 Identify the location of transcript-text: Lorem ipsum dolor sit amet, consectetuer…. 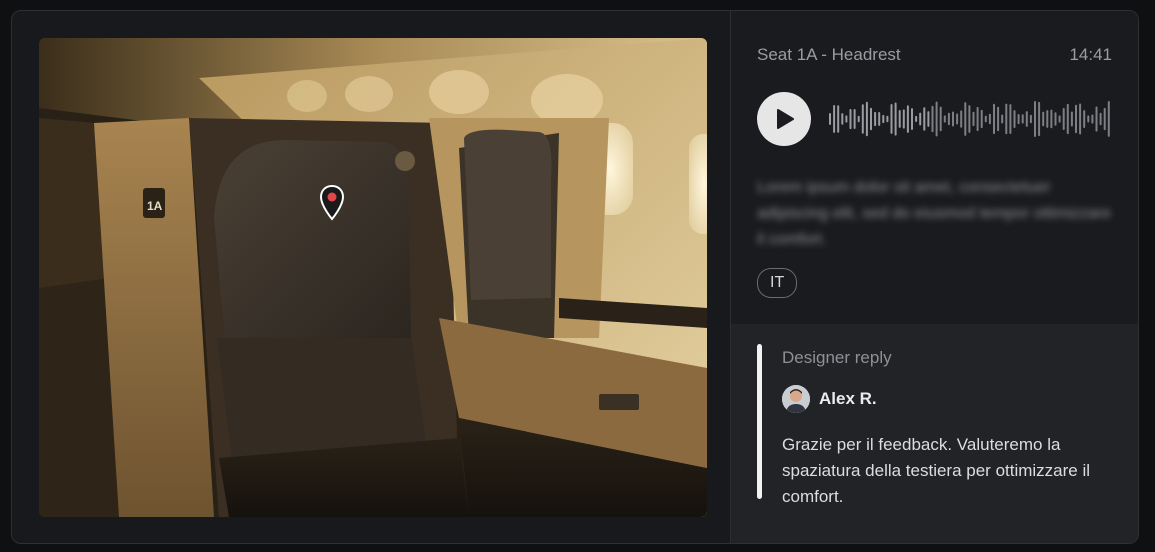
(934, 213).